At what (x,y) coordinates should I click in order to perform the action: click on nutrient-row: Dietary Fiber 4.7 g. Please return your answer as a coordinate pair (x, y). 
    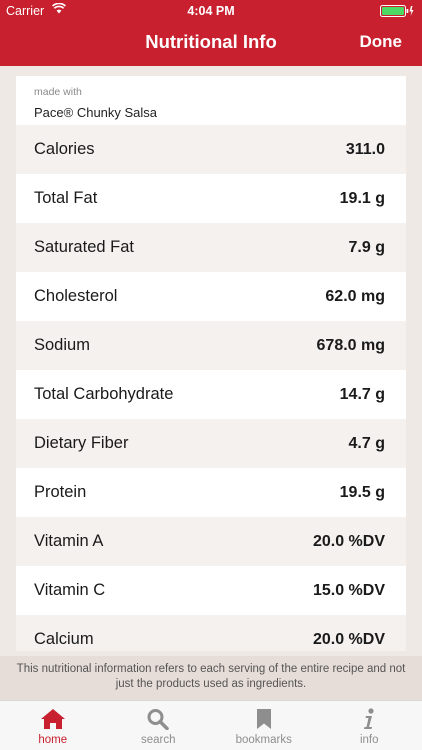
    Looking at the image, I should click on (211, 443).